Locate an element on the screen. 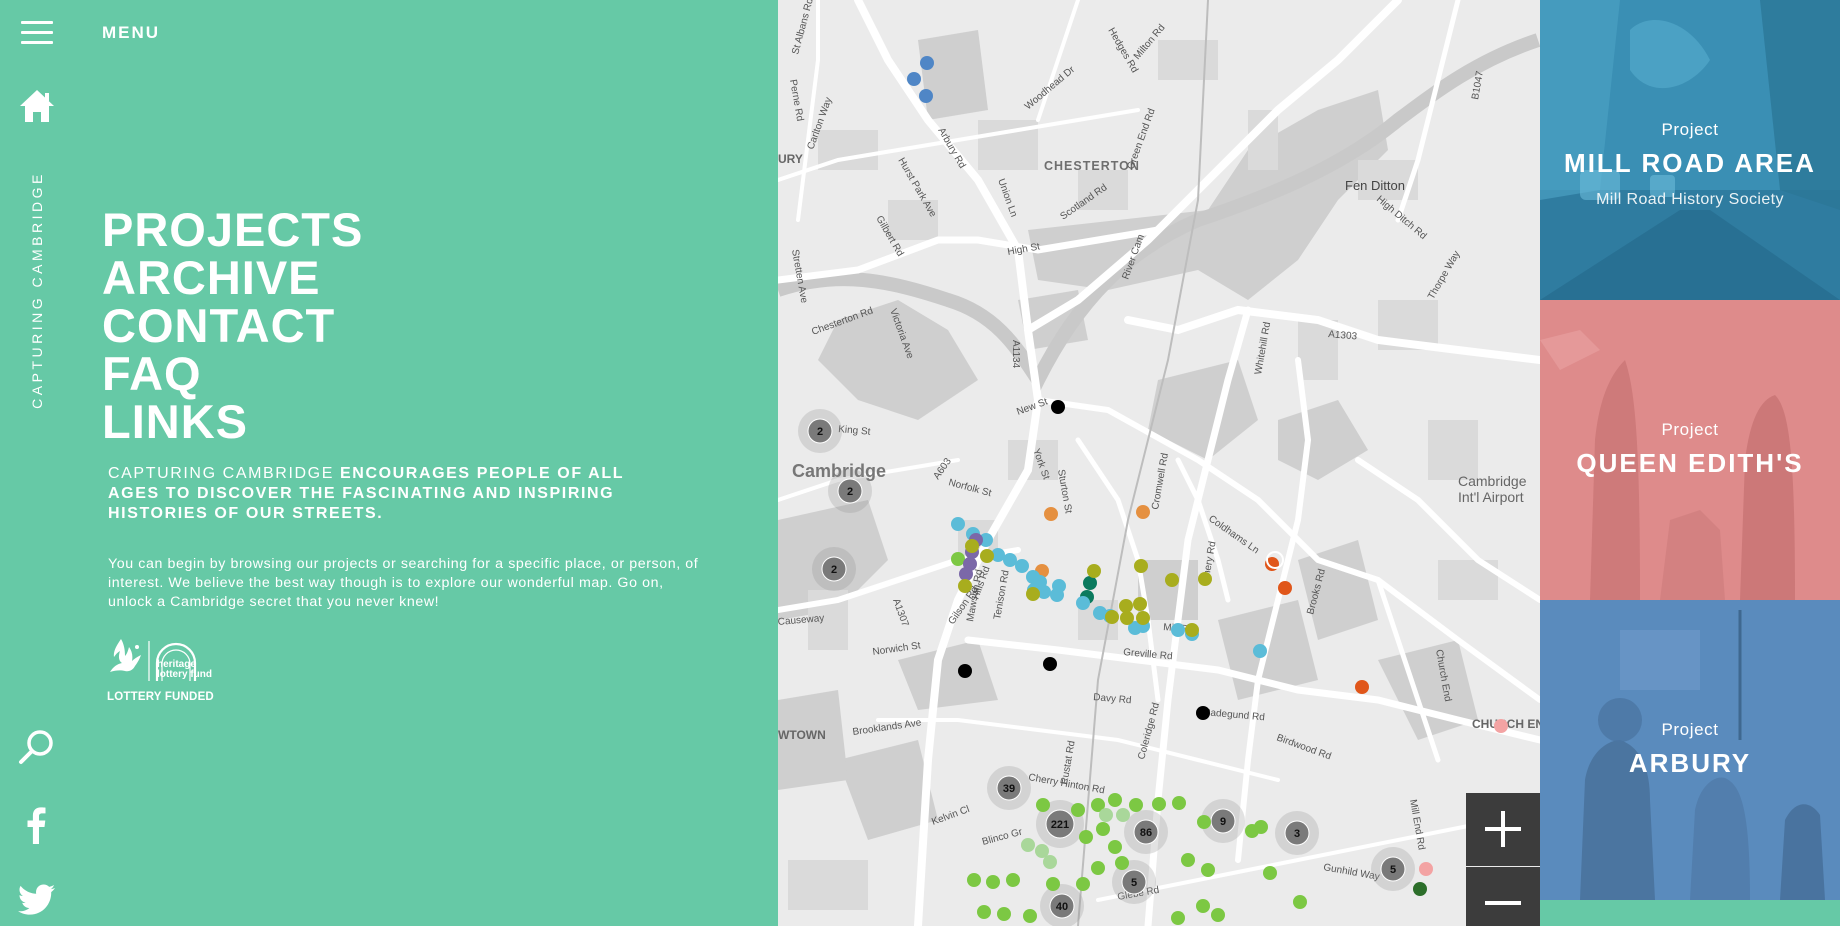  project-card-arbury: Project ARBURY is located at coordinates (1690, 750).